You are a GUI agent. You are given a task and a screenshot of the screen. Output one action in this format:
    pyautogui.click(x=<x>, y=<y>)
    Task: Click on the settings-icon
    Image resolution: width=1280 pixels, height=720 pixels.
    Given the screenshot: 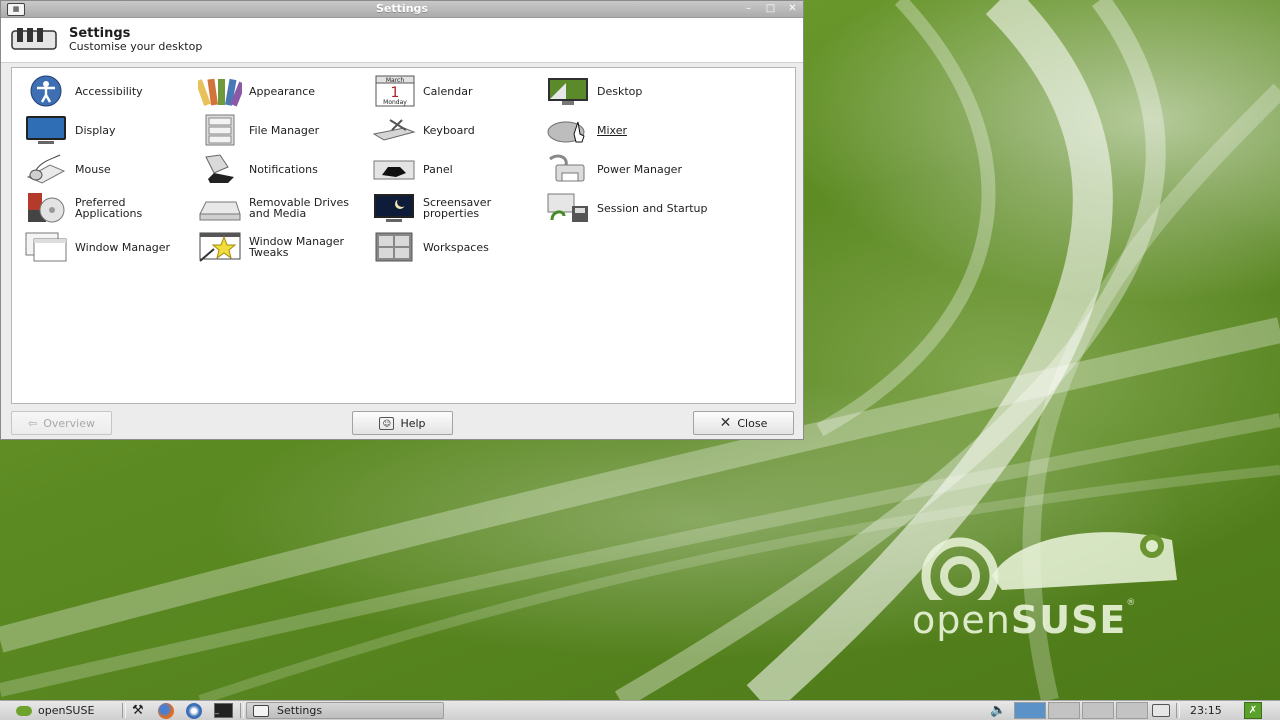 What is the action you would take?
    pyautogui.click(x=34, y=39)
    